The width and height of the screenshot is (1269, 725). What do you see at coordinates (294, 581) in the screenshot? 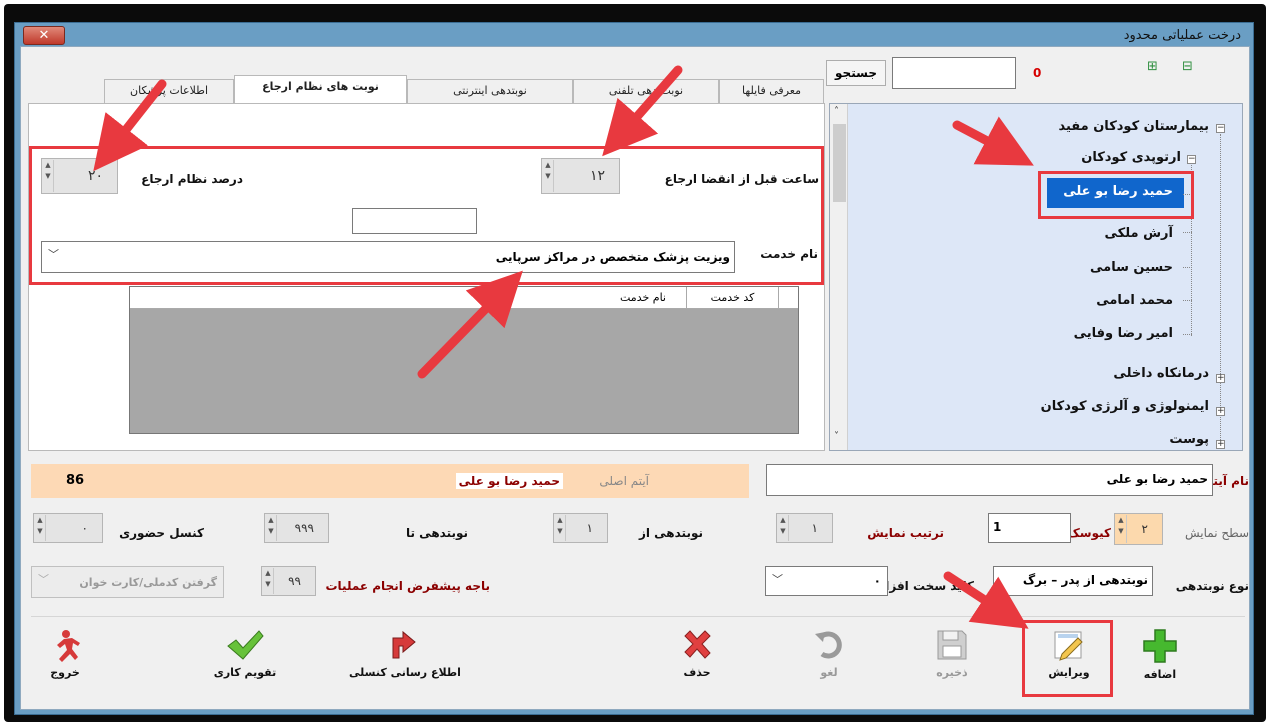
I see `op-value: ۹۹` at bounding box center [294, 581].